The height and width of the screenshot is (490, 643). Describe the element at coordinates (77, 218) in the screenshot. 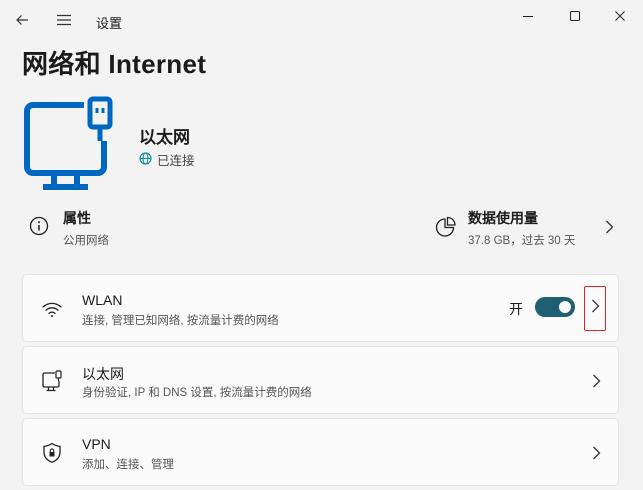

I see `properties-label: 属性` at that location.